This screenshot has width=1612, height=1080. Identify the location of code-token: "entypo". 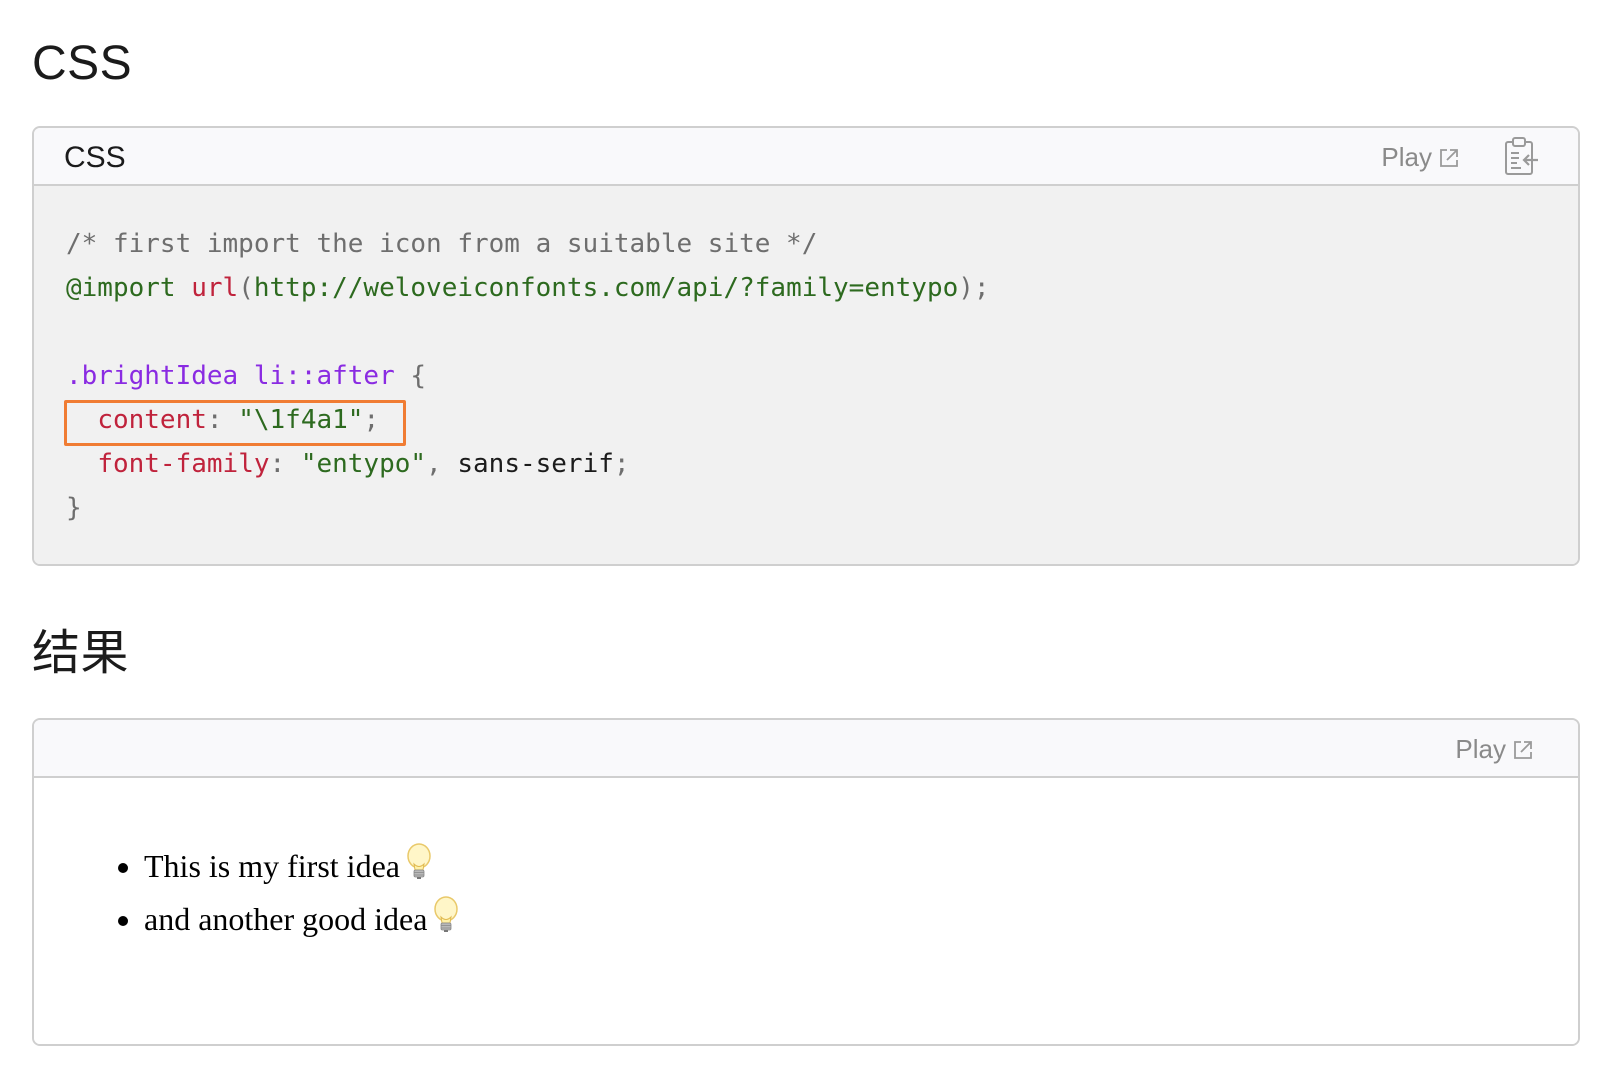
(363, 464).